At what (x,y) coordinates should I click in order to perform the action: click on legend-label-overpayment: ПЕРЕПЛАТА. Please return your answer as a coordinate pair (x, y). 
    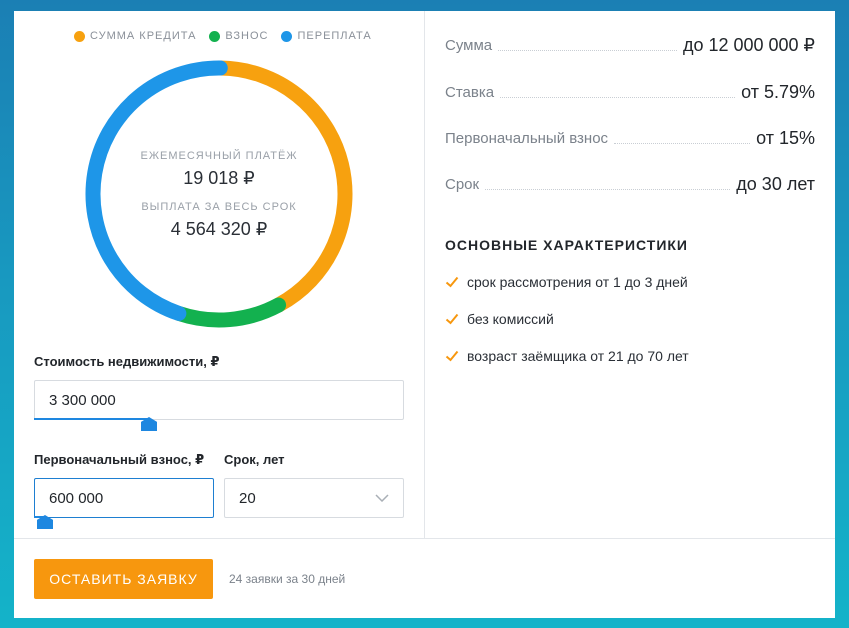
    Looking at the image, I should click on (334, 36).